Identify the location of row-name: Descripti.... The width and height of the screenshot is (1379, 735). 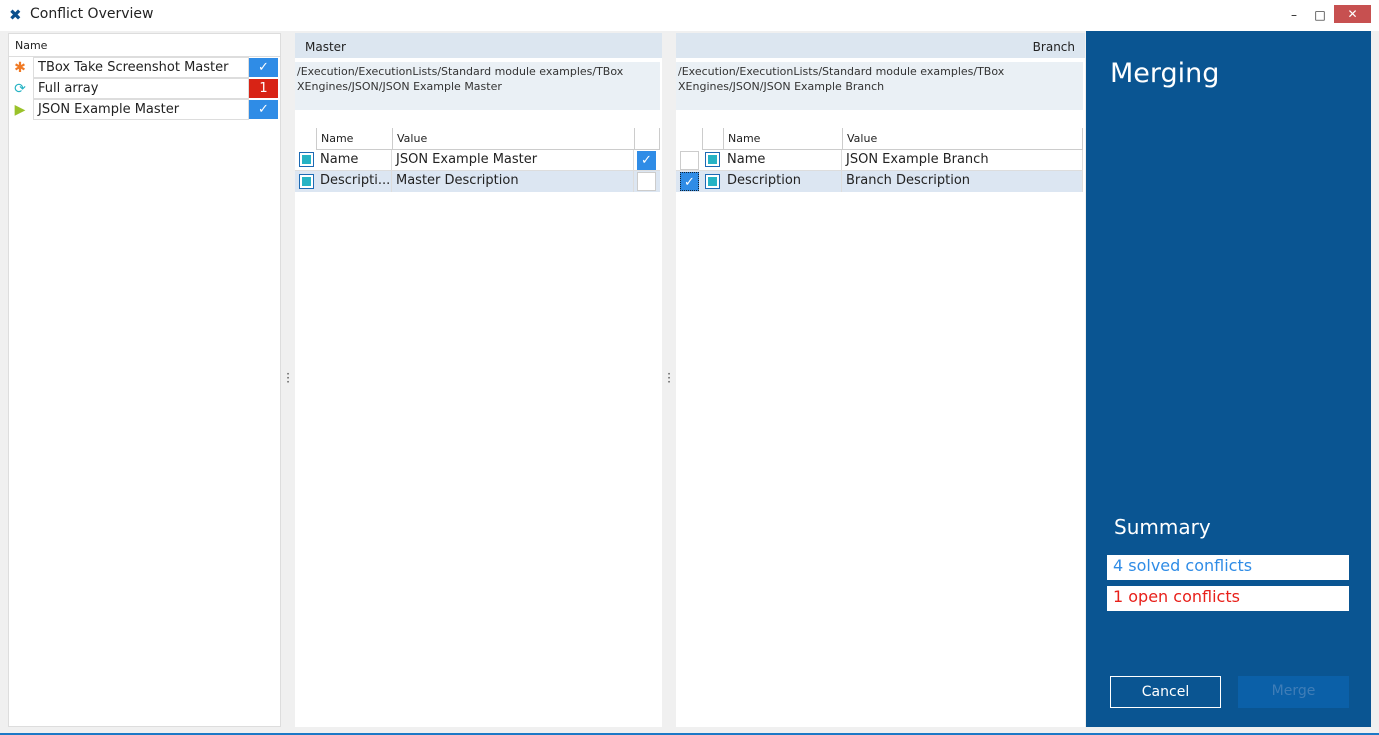
(354, 181).